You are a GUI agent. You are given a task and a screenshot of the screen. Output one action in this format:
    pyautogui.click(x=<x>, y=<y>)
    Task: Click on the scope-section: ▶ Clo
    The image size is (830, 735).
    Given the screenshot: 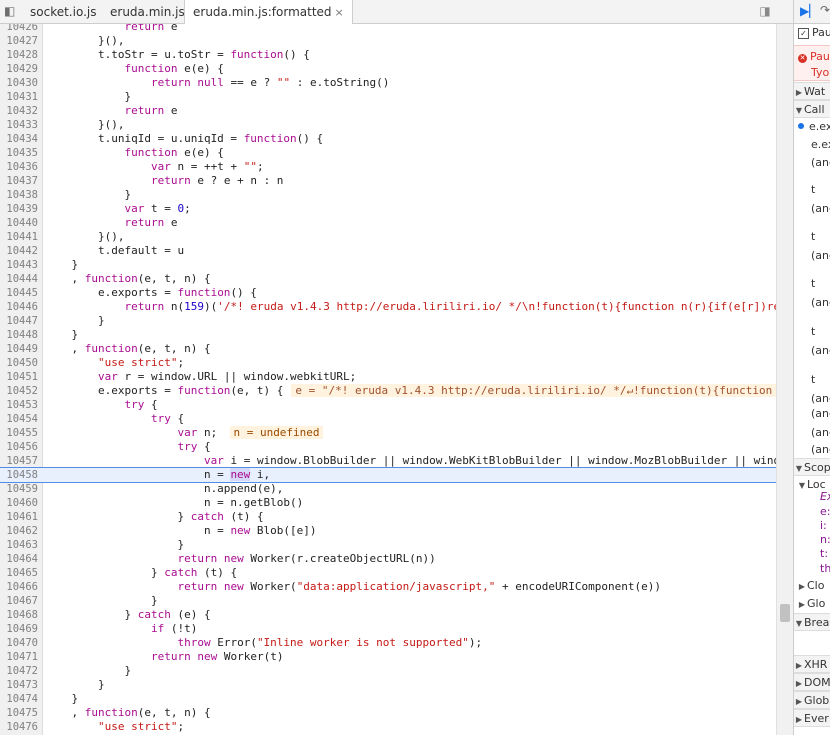 What is the action you would take?
    pyautogui.click(x=812, y=586)
    